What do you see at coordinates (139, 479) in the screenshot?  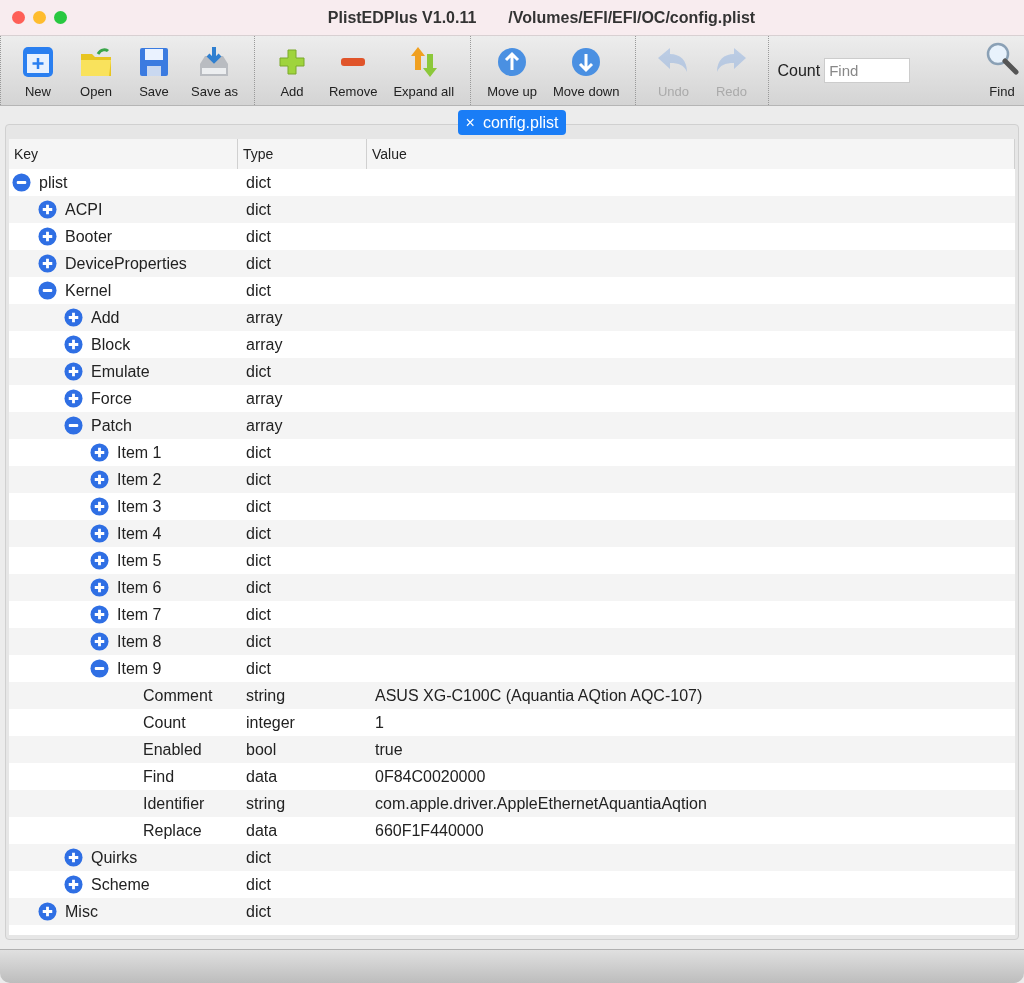 I see `key-text: Item 2` at bounding box center [139, 479].